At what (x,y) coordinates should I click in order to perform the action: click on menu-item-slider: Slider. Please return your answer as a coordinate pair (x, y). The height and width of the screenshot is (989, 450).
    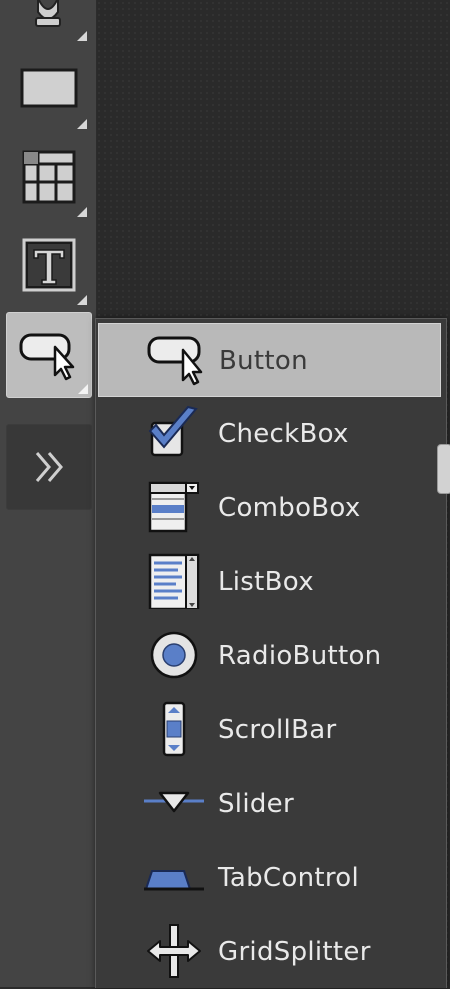
    Looking at the image, I should click on (269, 804).